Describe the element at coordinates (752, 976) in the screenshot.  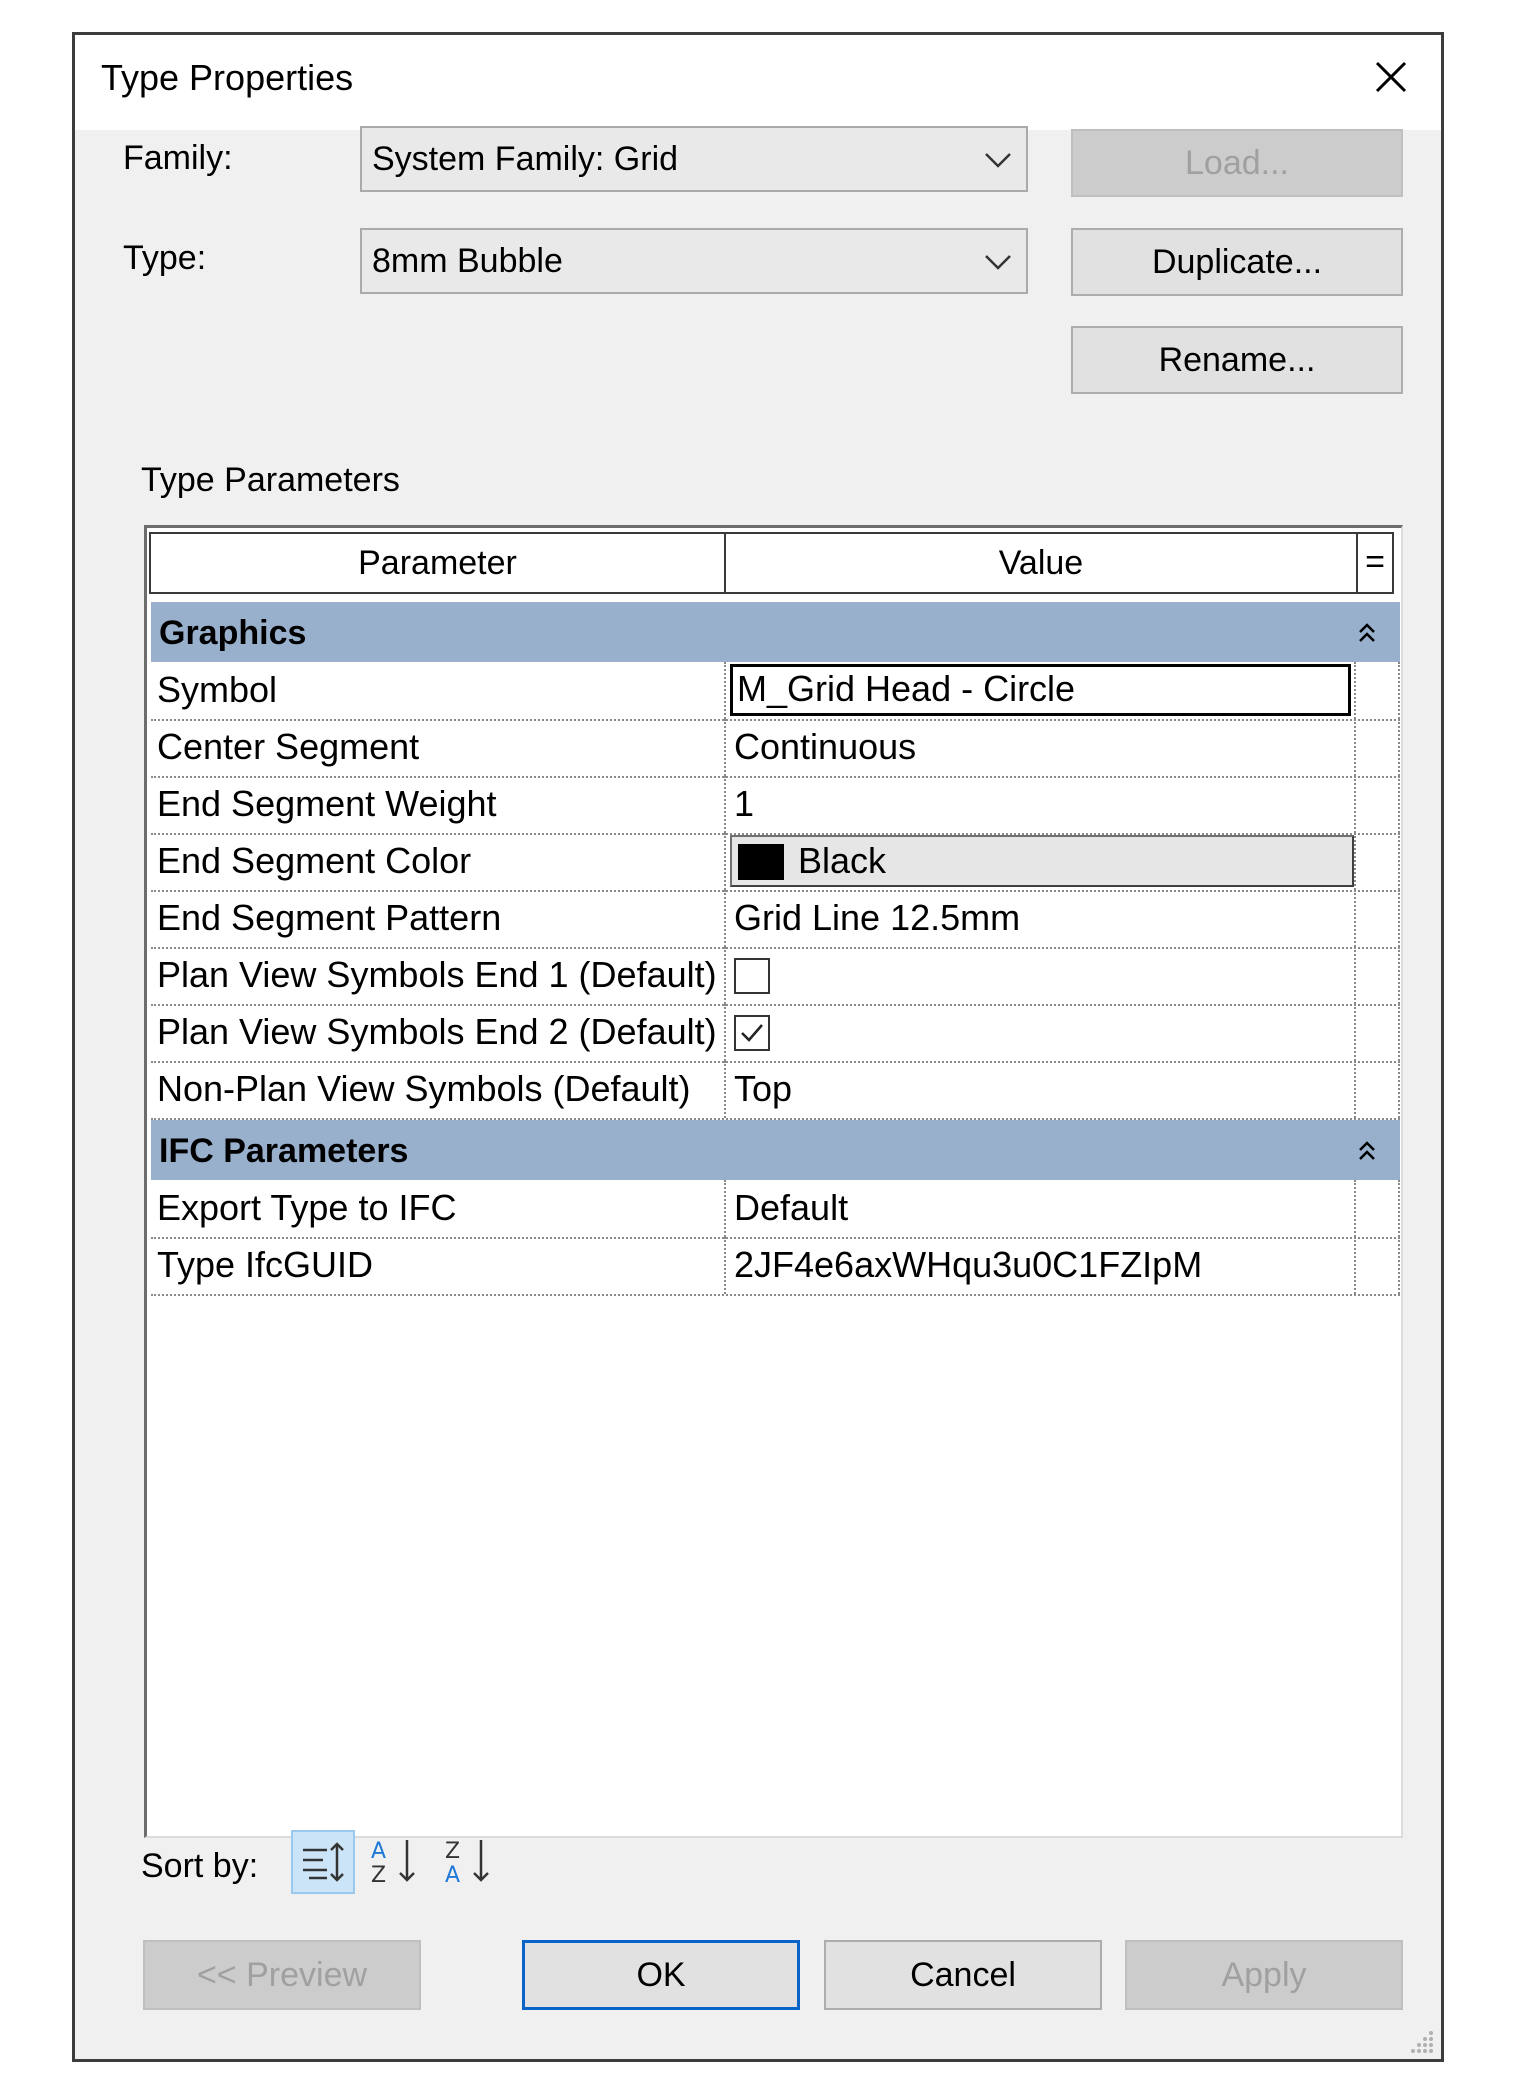
I see `plan-view-end-1-checkbox` at that location.